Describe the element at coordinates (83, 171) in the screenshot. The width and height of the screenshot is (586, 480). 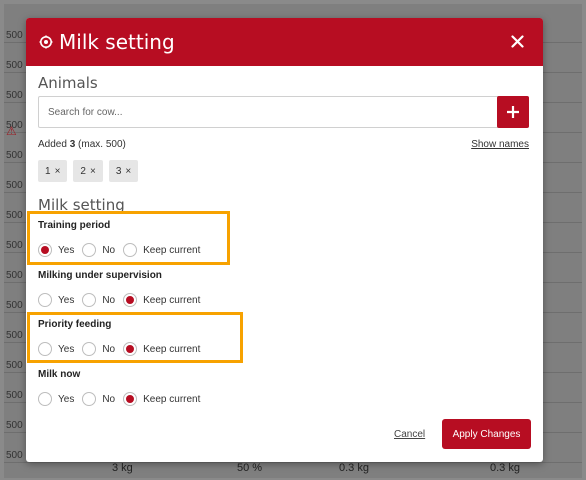
I see `chip-label: 2` at that location.